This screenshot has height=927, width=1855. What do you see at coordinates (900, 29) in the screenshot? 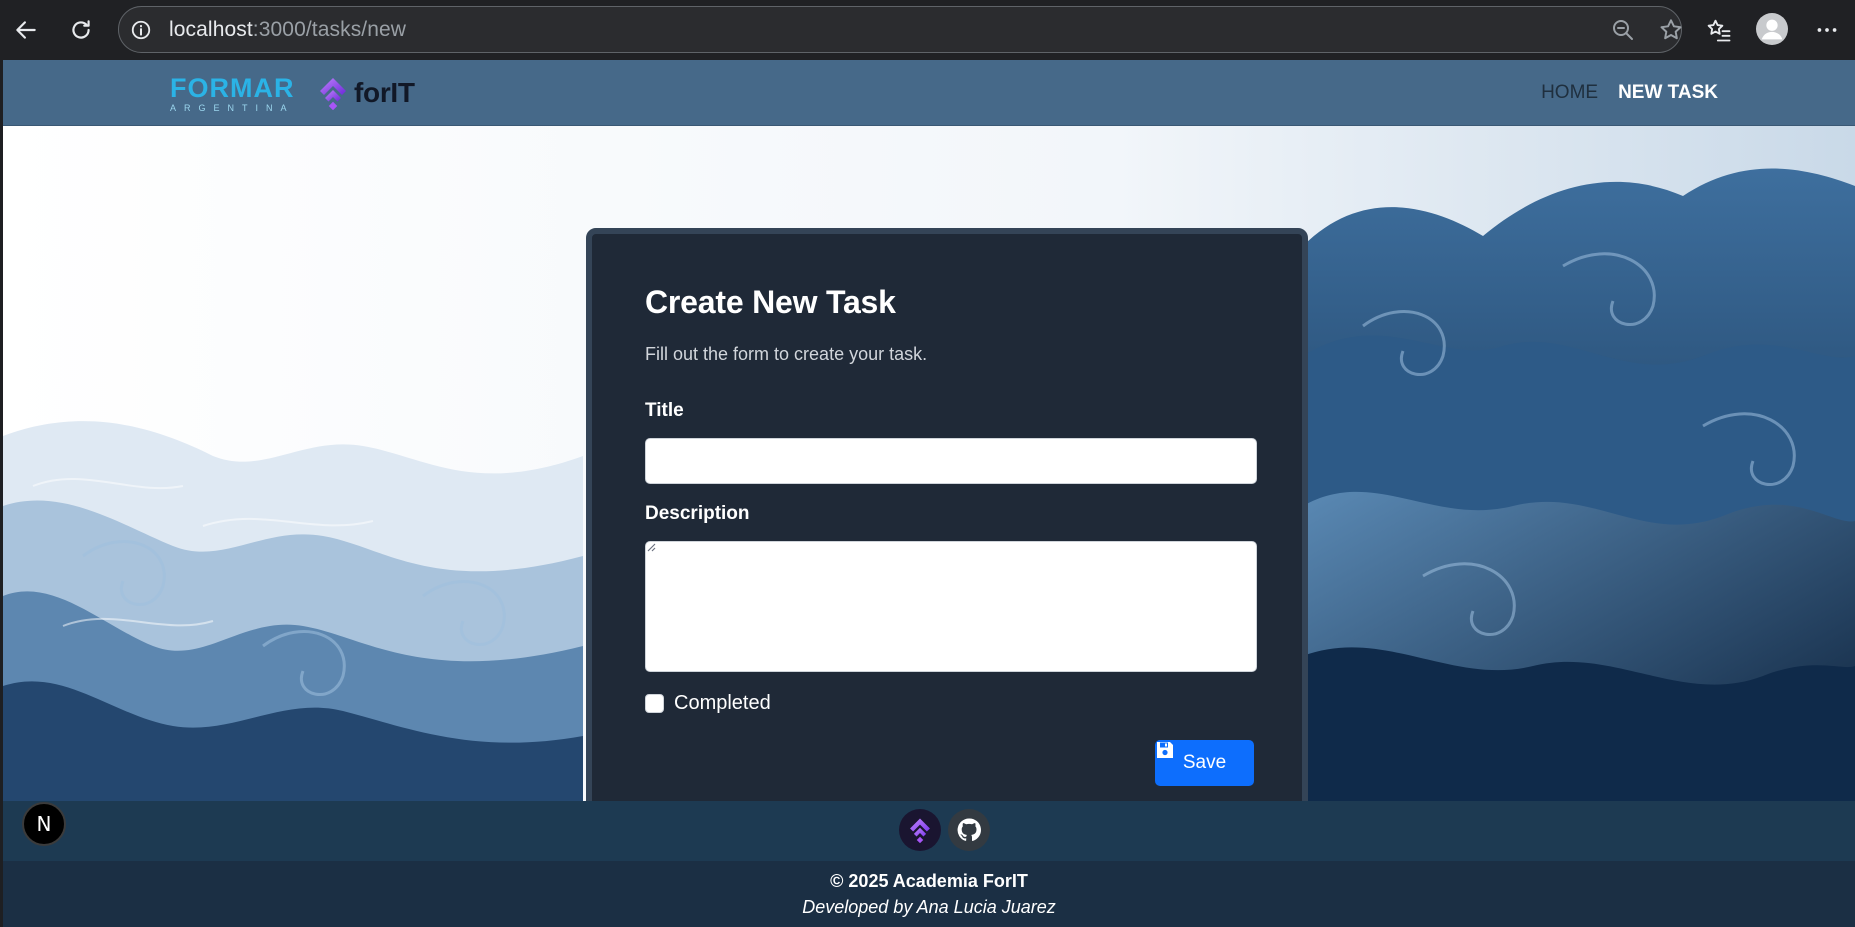
I see `address-bar: localhost:3000/tasks/new` at bounding box center [900, 29].